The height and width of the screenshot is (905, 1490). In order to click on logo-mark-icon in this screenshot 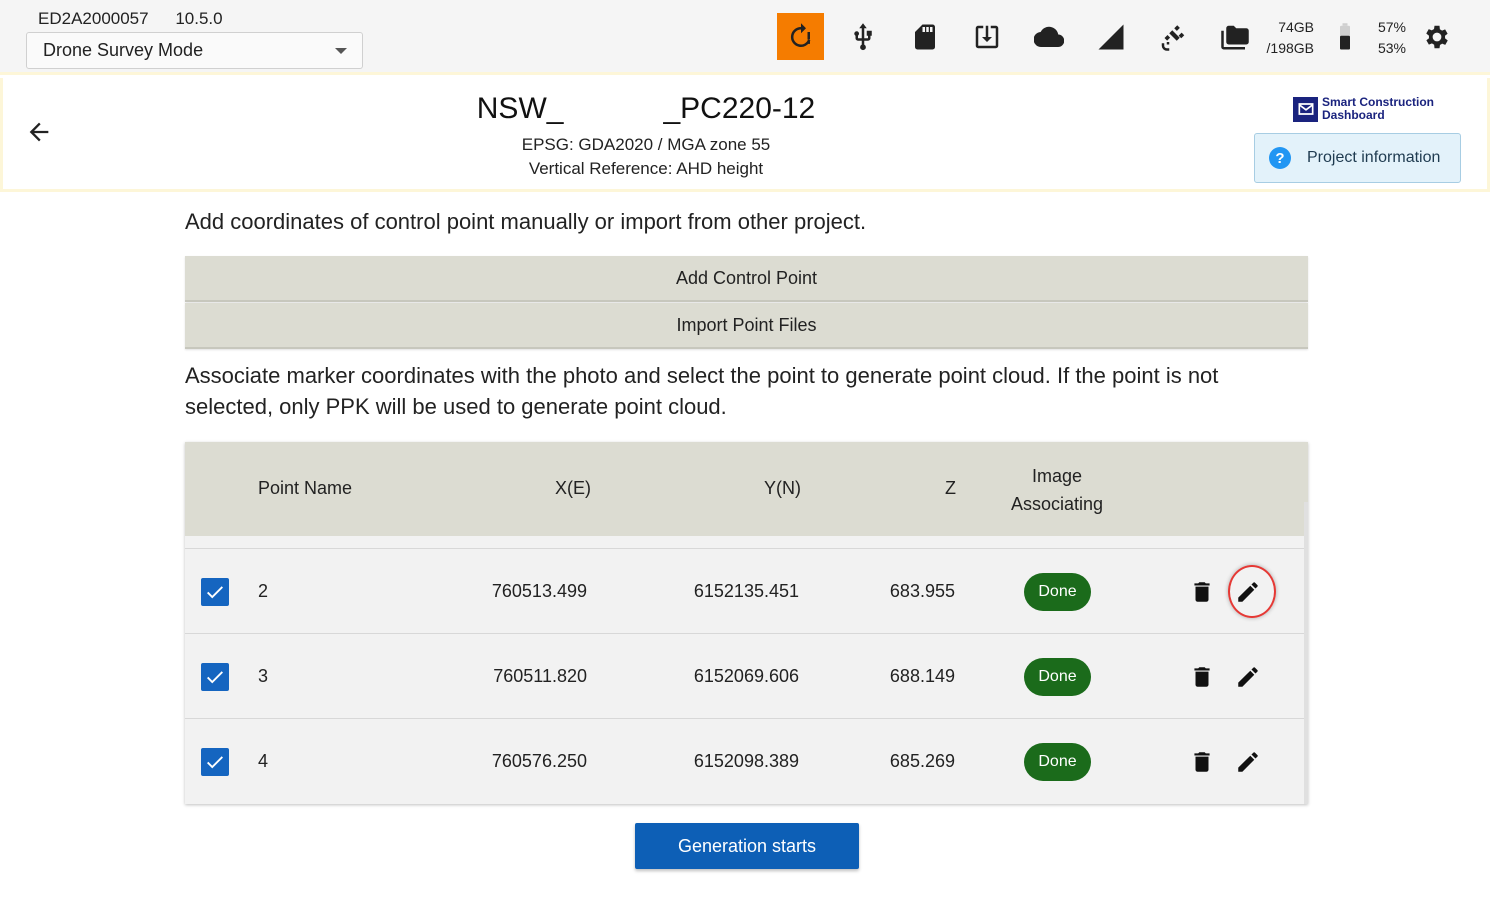, I will do `click(1305, 109)`.